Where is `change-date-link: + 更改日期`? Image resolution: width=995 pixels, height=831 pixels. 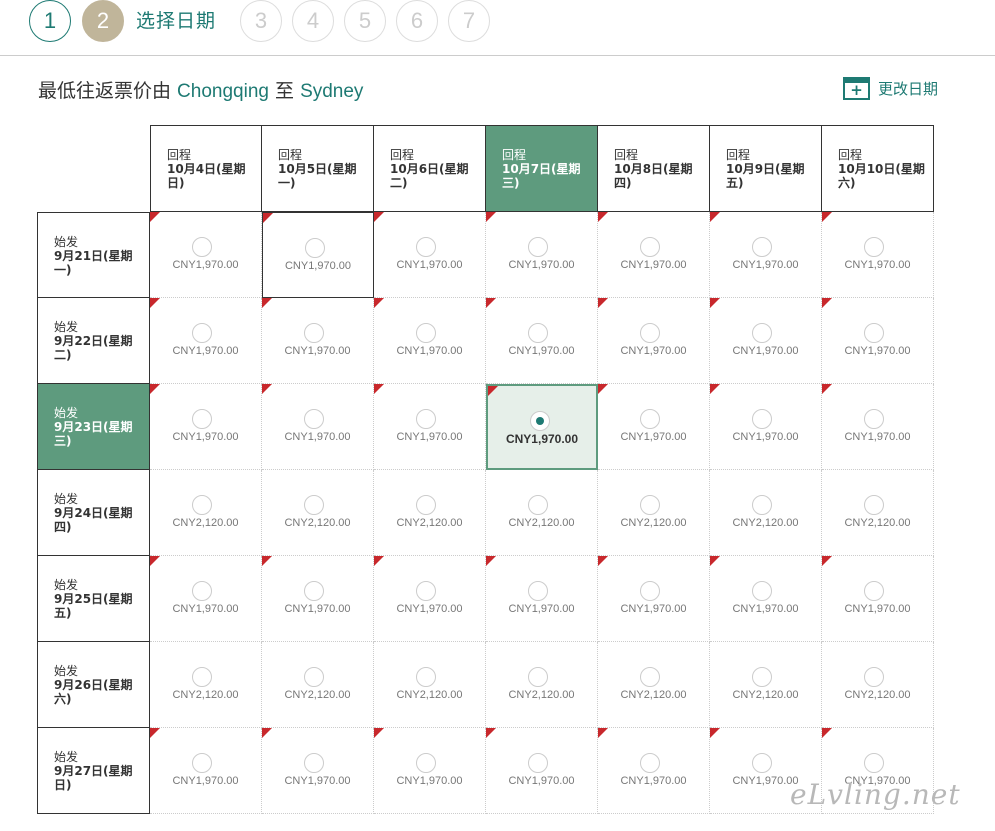 change-date-link: + 更改日期 is located at coordinates (890, 88).